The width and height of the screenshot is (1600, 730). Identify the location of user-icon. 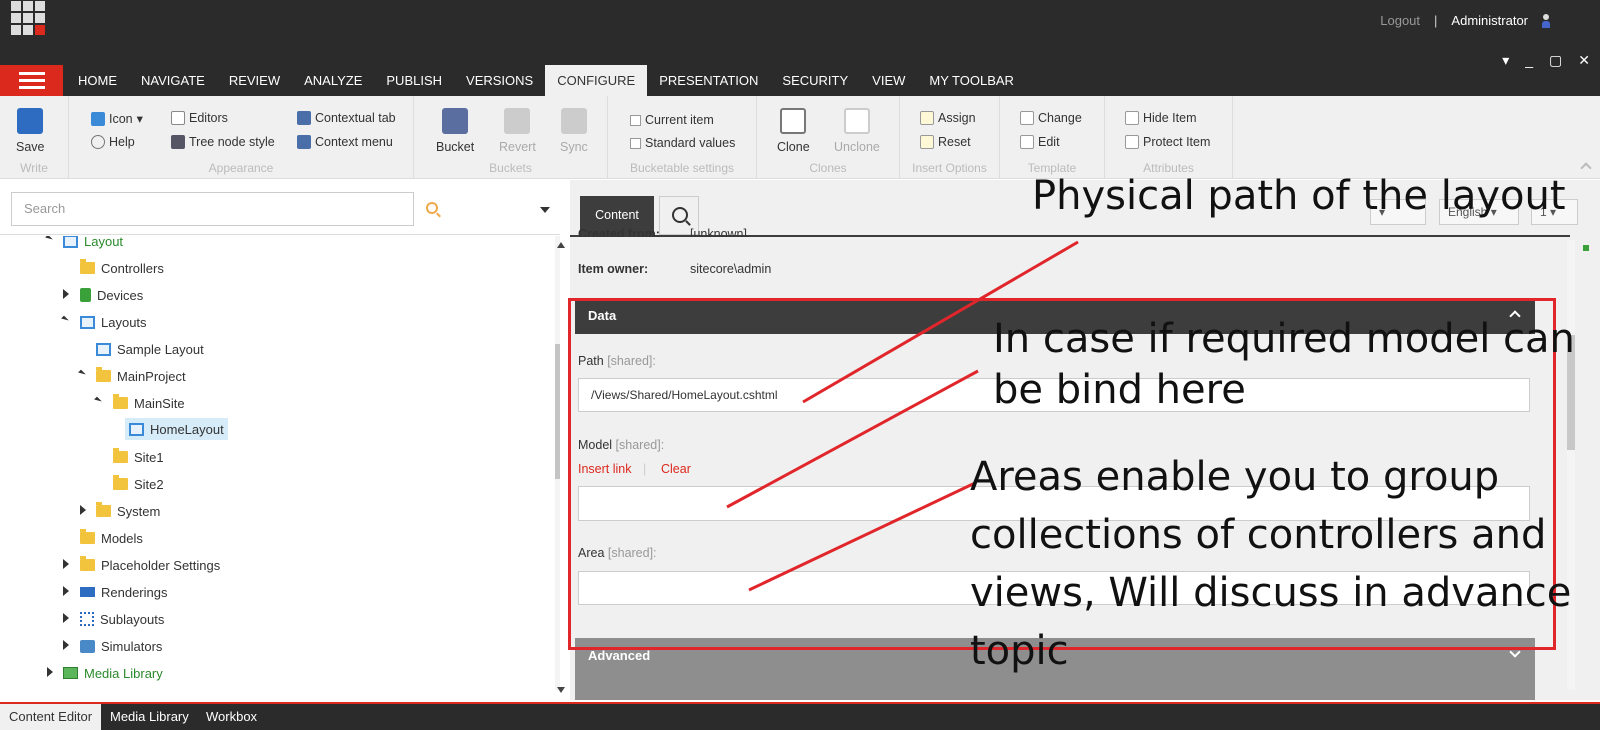
(1546, 20).